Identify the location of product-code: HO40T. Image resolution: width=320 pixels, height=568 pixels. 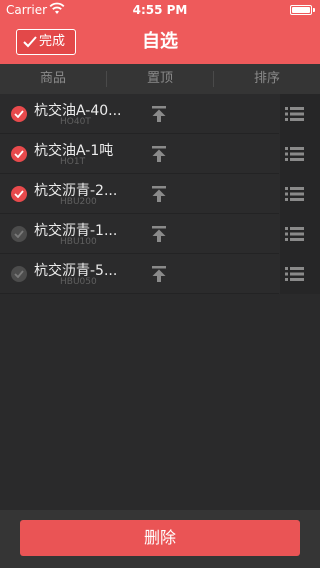
(75, 122).